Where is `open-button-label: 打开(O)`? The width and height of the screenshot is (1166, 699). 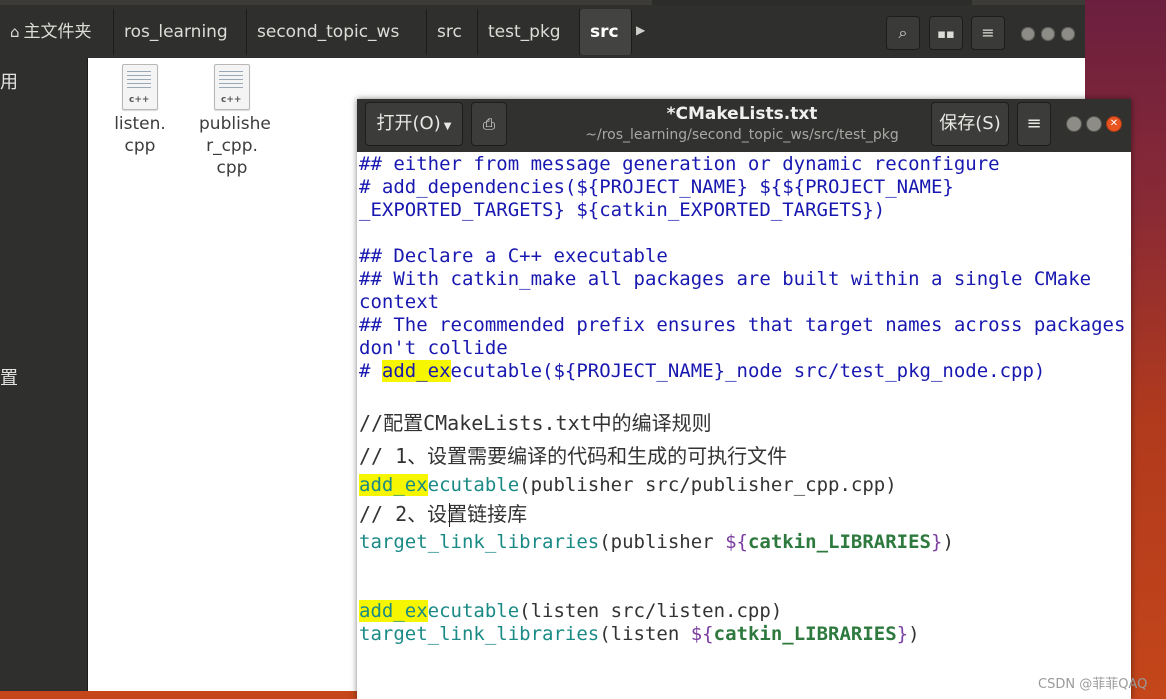
open-button-label: 打开(O) is located at coordinates (408, 123).